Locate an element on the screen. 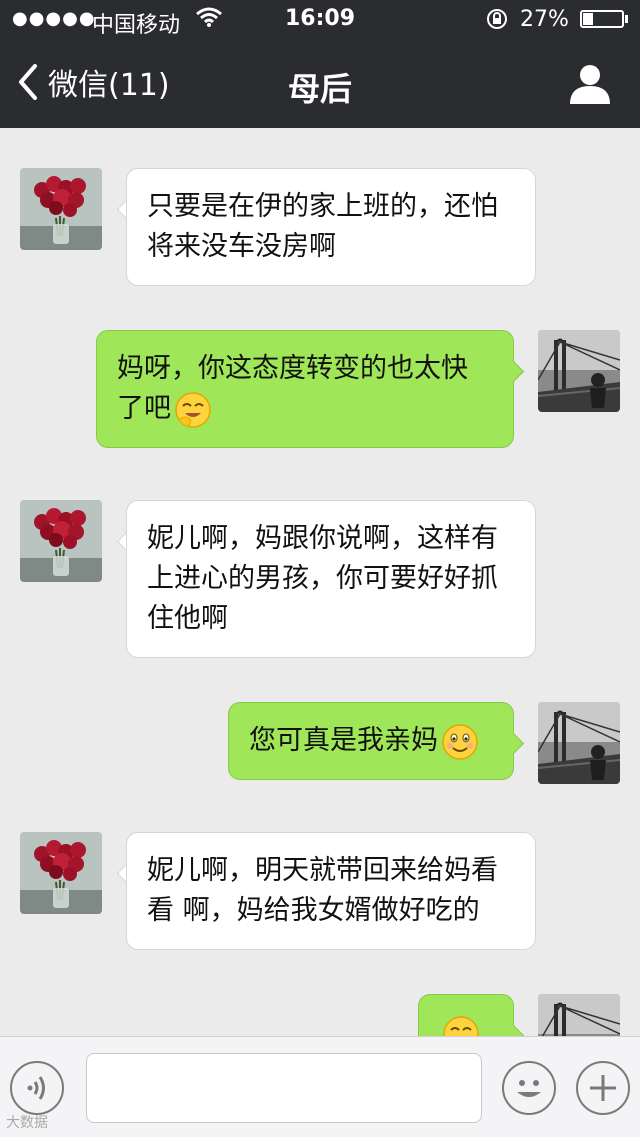 The width and height of the screenshot is (640, 1137). navigation-bar: 微信(11) 母后 is located at coordinates (320, 84).